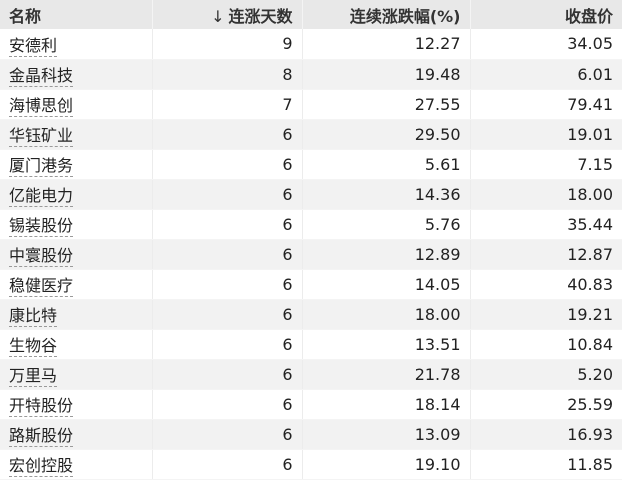 The height and width of the screenshot is (481, 622). What do you see at coordinates (33, 346) in the screenshot?
I see `stock-name-link: 生物谷` at bounding box center [33, 346].